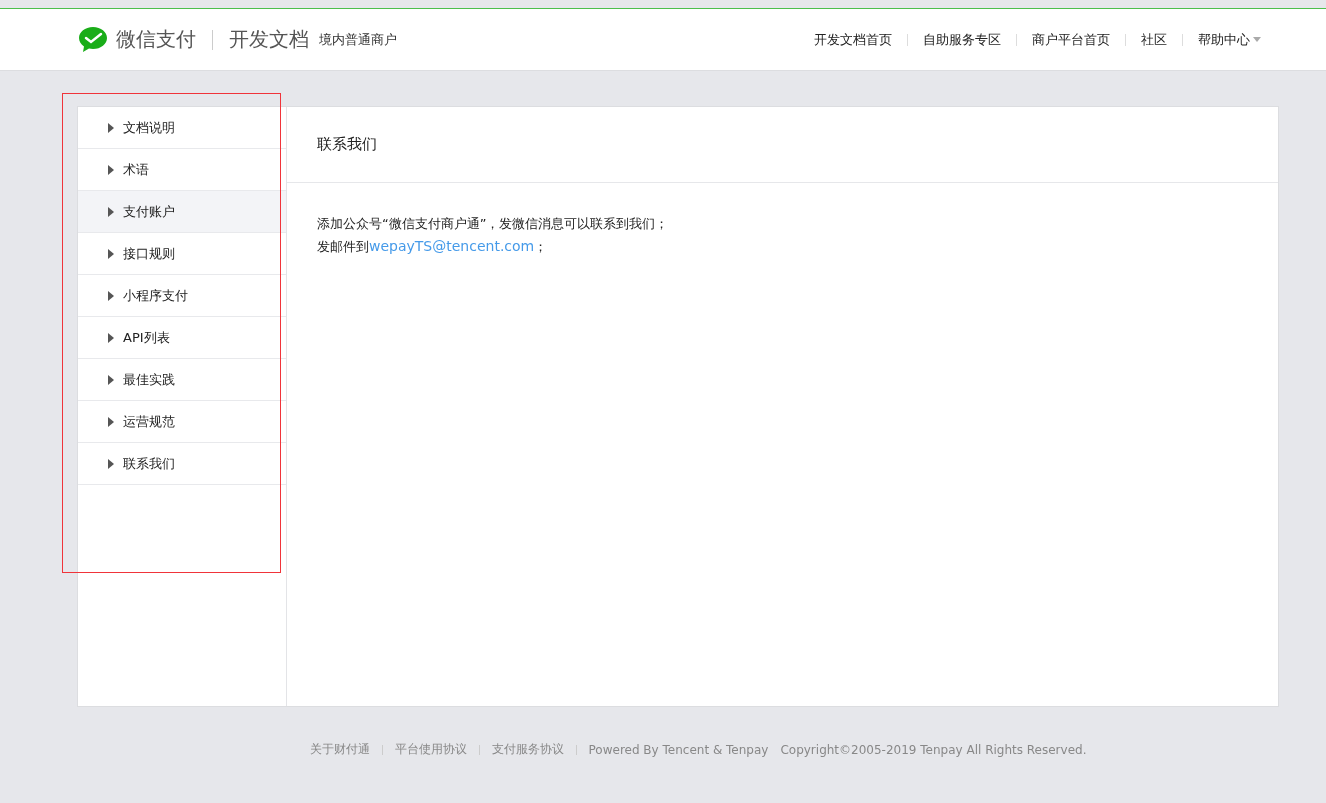  What do you see at coordinates (1154, 39) in the screenshot?
I see `nav-link: 社区` at bounding box center [1154, 39].